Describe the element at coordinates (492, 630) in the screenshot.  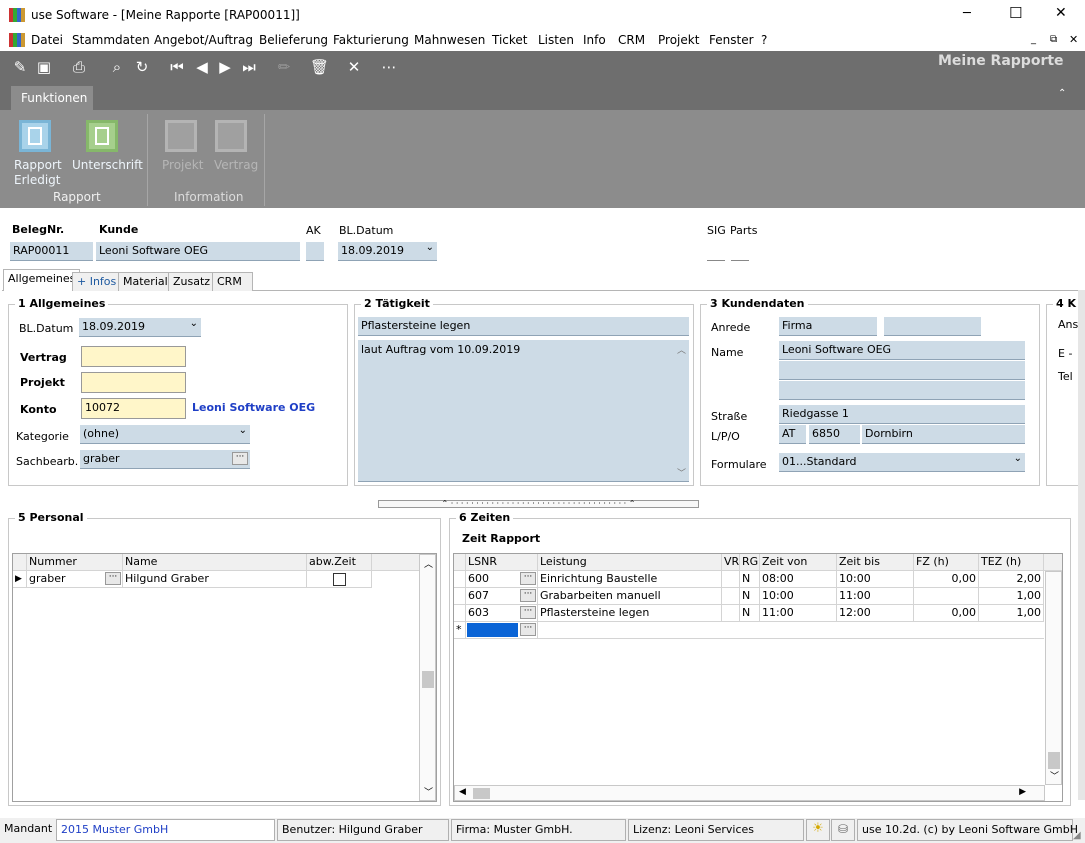
I see `lsnr-new-input` at that location.